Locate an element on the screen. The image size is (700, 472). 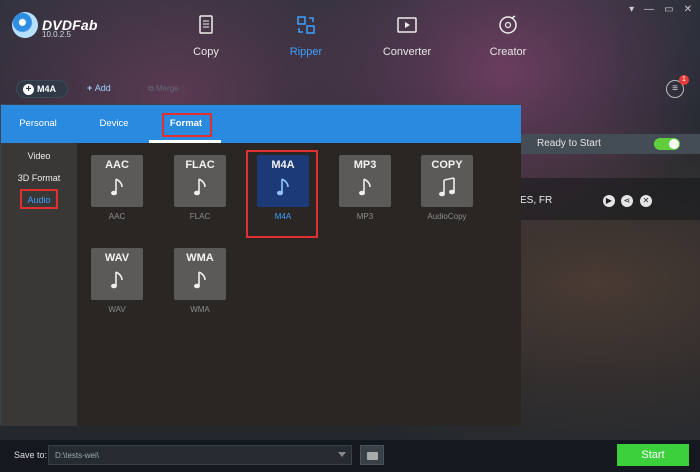
close-icon: ✕ is located at coordinates (688, 9).